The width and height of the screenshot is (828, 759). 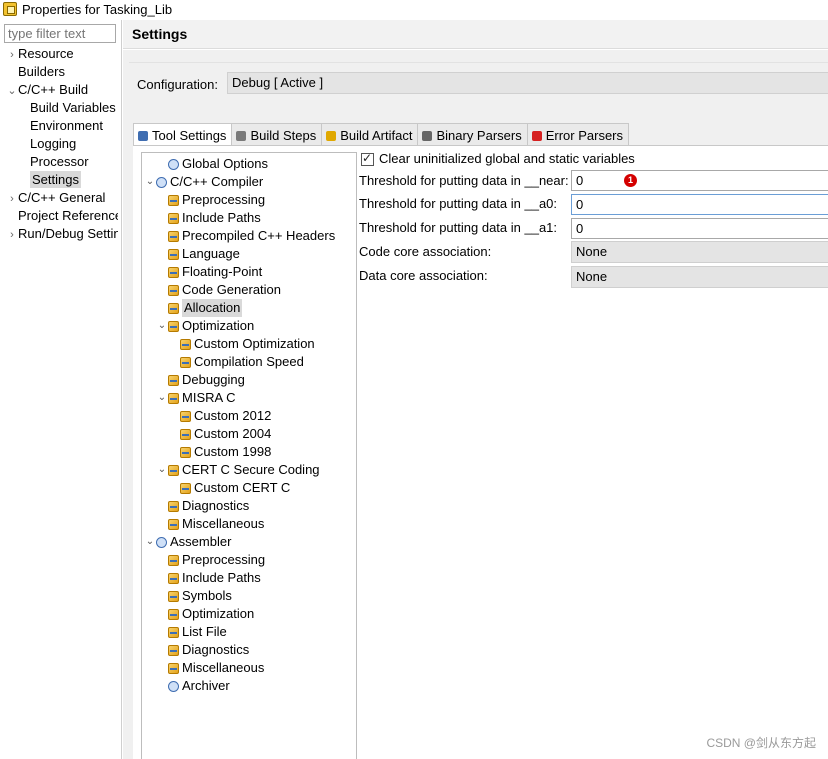 I want to click on settings-header: Settings, so click(x=475, y=34).